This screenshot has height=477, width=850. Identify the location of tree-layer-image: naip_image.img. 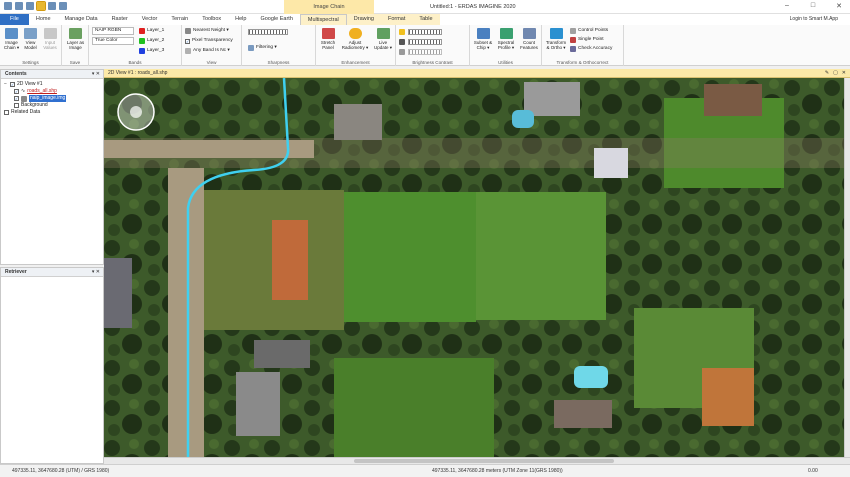
(53, 98).